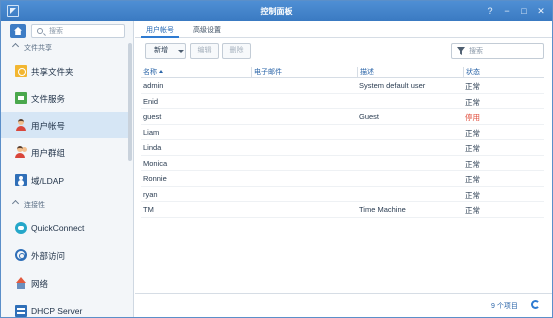 This screenshot has width=553, height=318. Describe the element at coordinates (21, 311) in the screenshot. I see `dhcp-server-icon` at that location.